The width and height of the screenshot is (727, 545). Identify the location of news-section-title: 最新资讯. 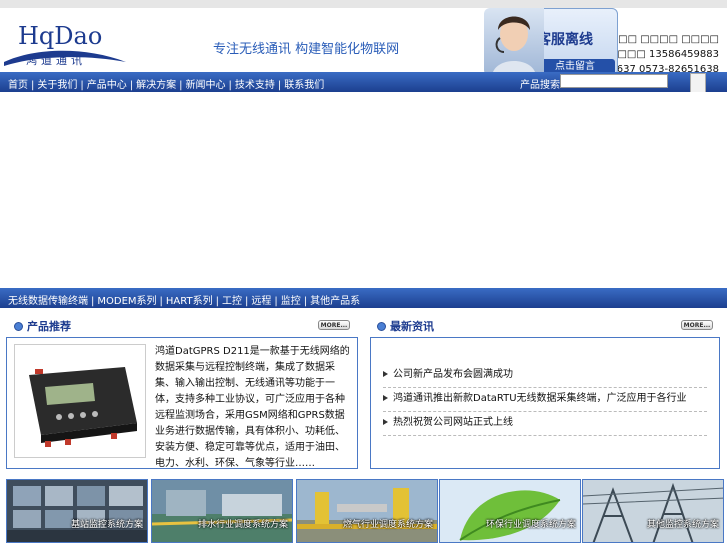
(405, 326).